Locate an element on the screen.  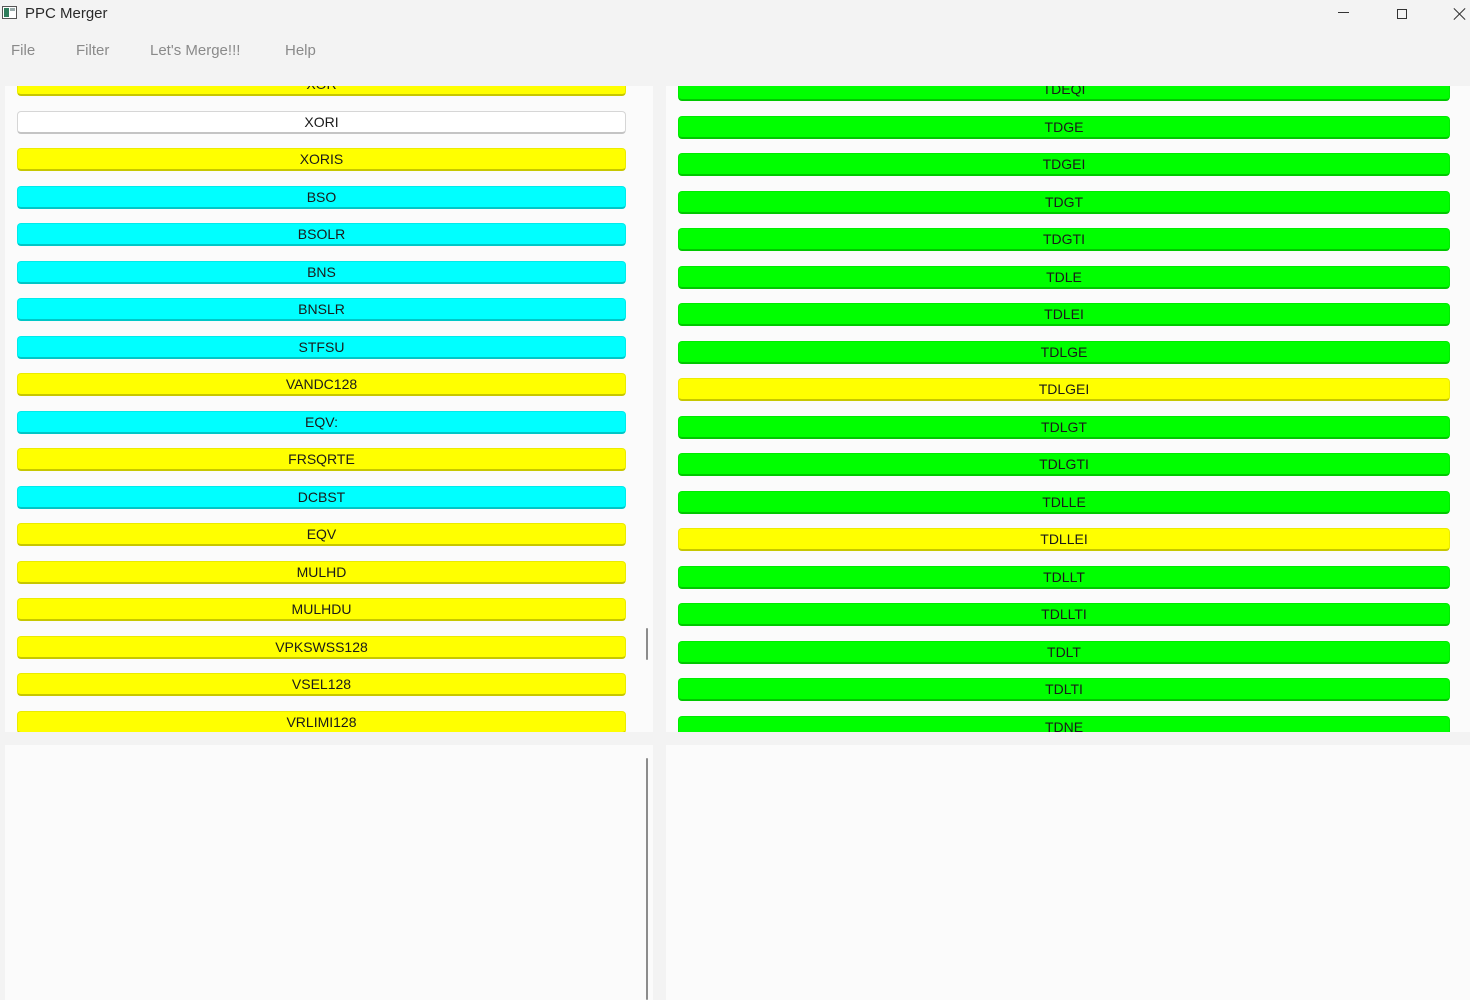
list-item: TDGT is located at coordinates (1064, 202).